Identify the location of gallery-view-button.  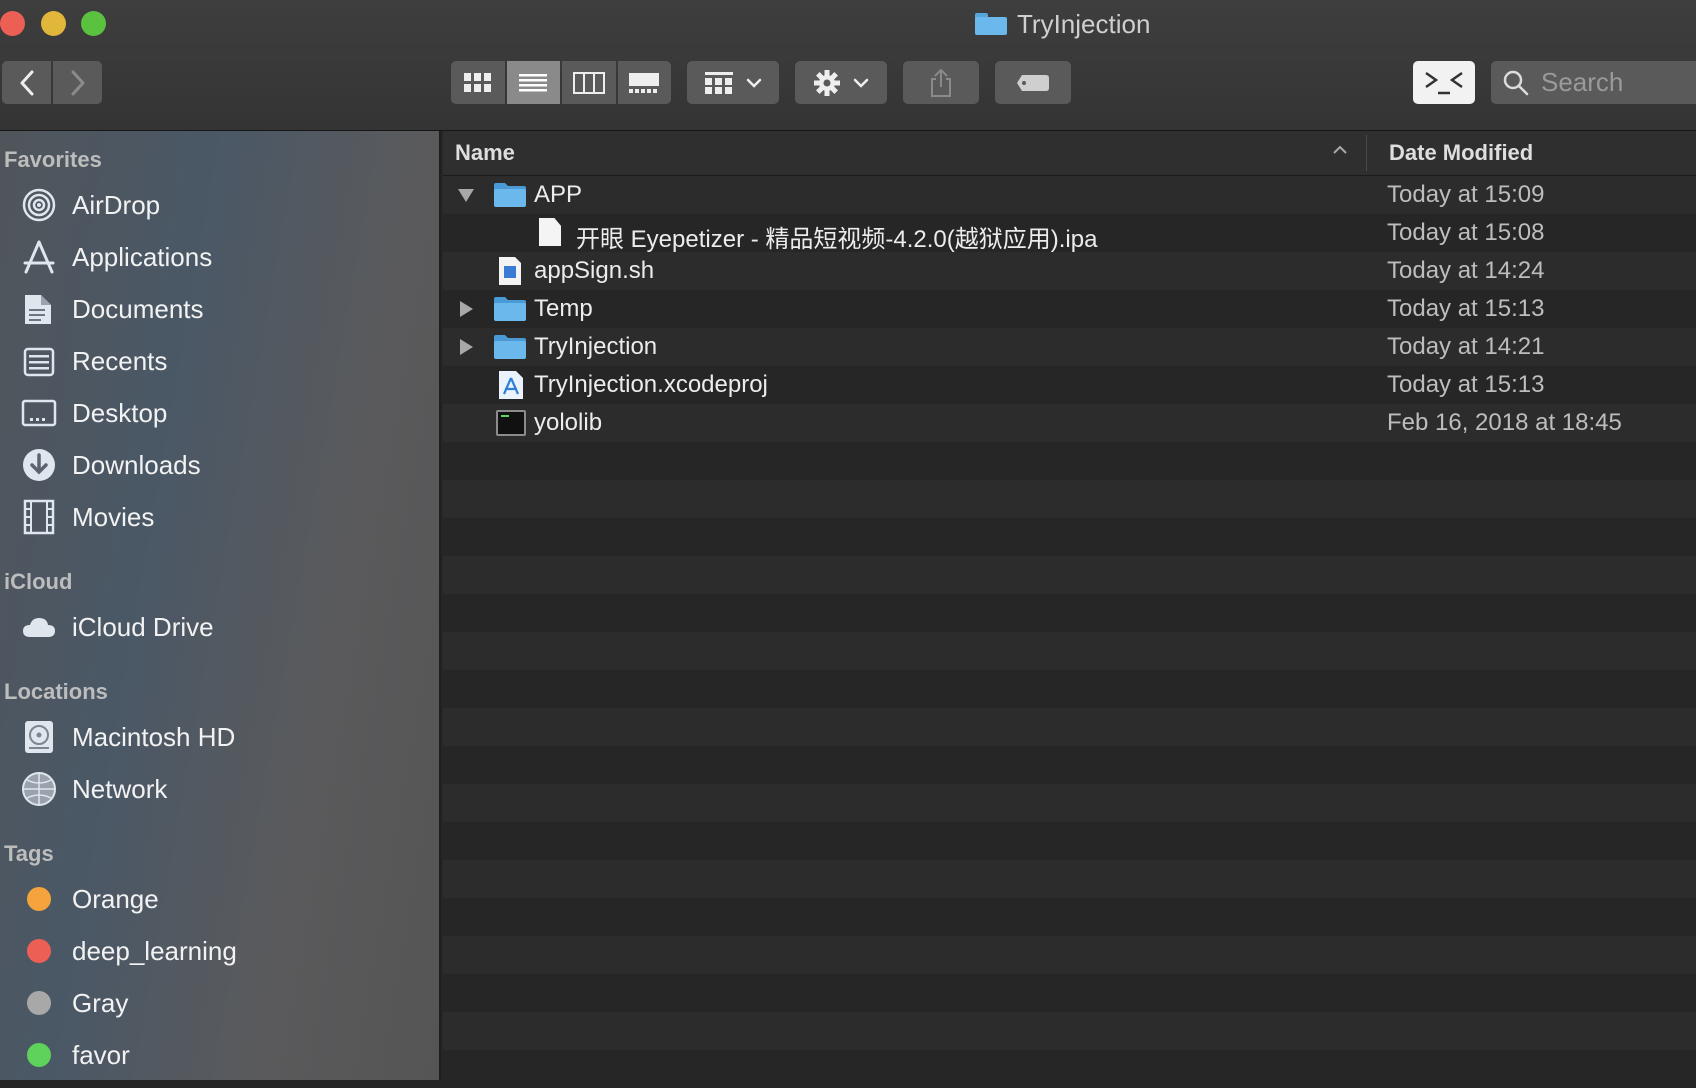
(644, 82).